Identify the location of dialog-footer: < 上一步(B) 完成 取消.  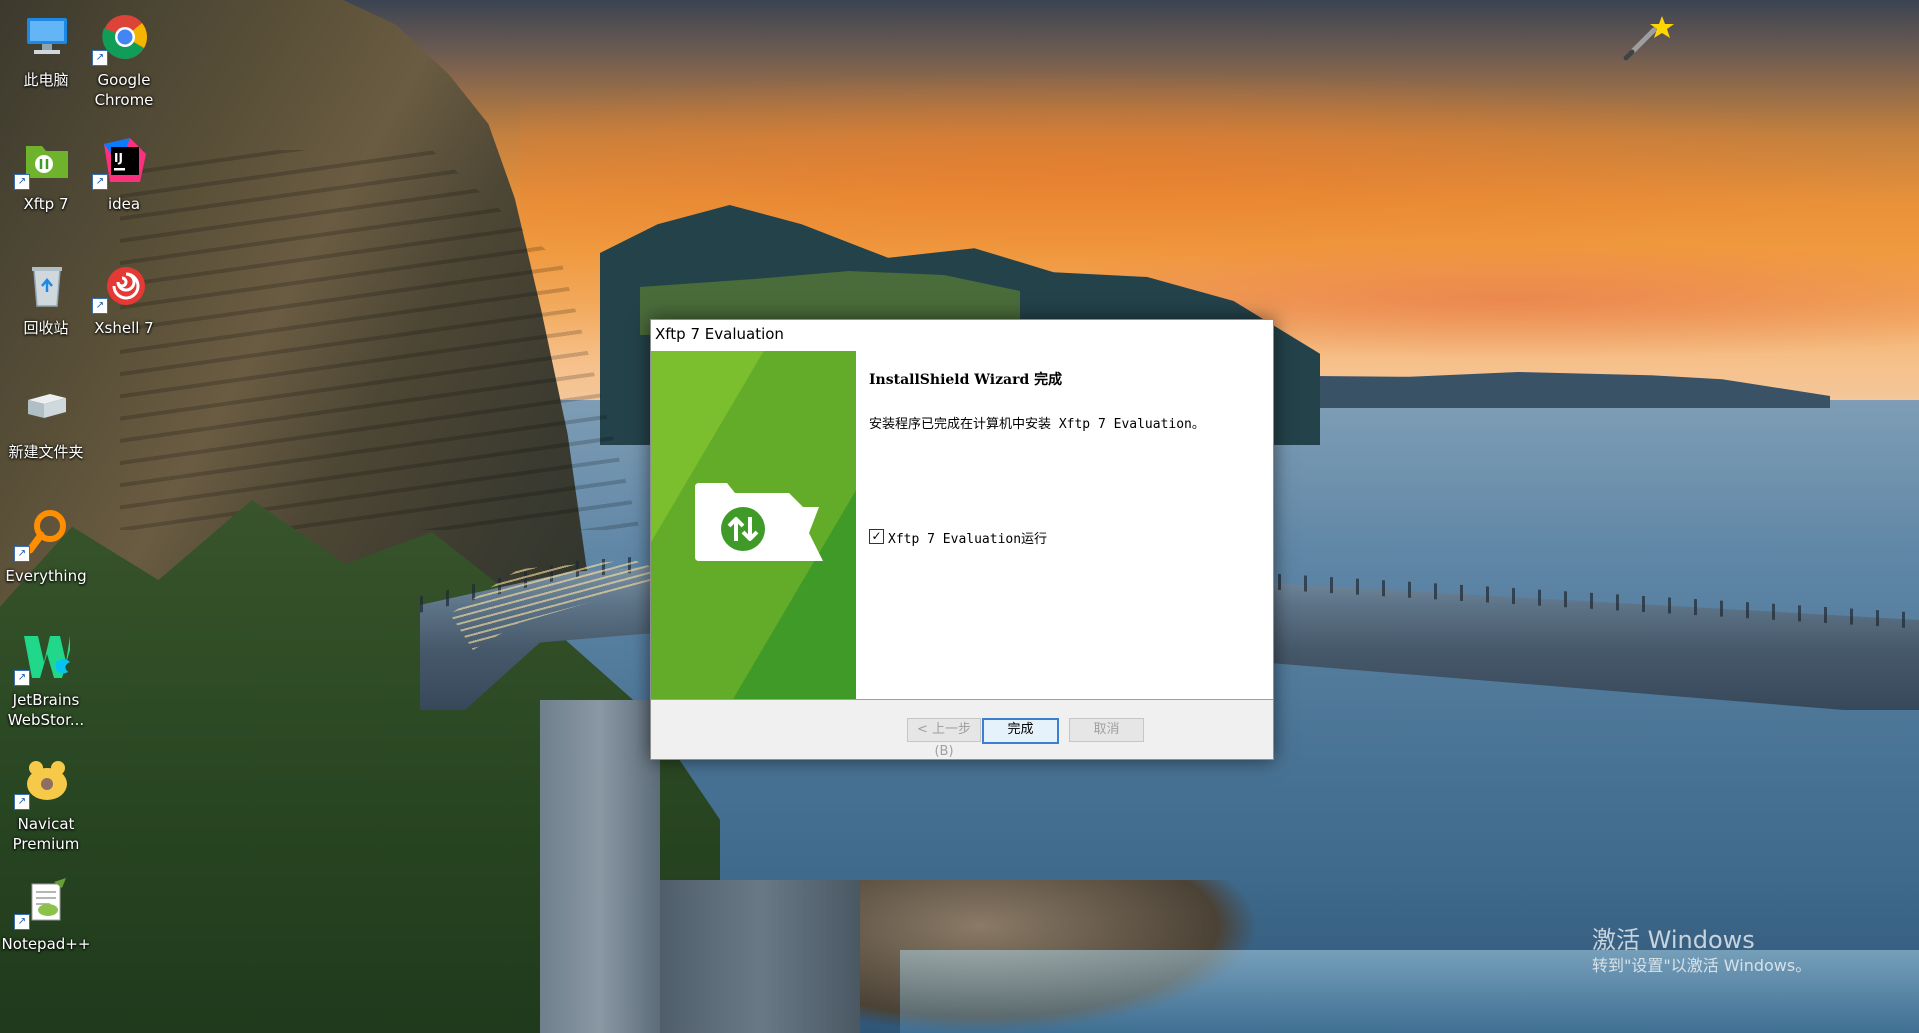
(962, 729).